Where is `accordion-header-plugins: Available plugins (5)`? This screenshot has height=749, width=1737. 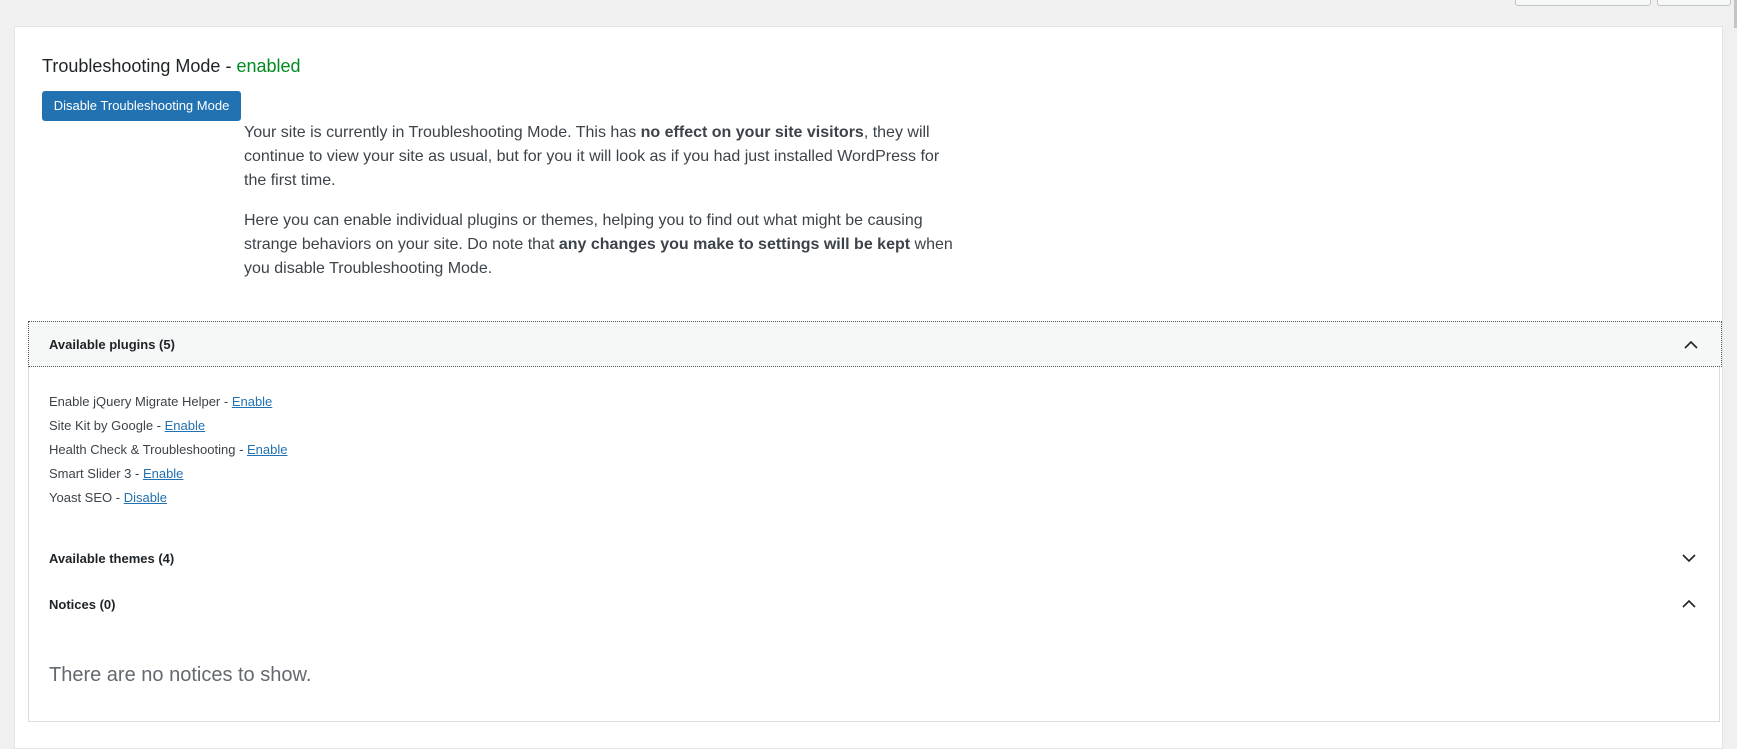 accordion-header-plugins: Available plugins (5) is located at coordinates (875, 344).